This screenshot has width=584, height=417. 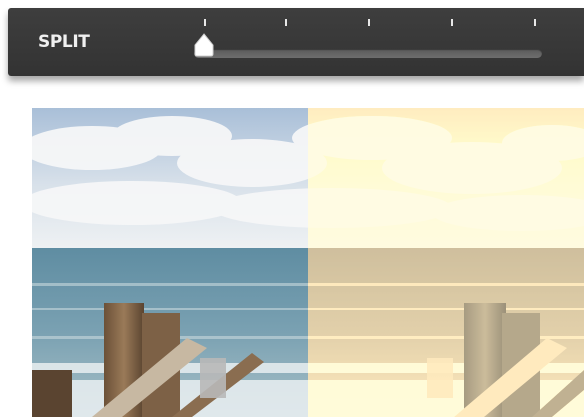 What do you see at coordinates (366, 43) in the screenshot?
I see `split-slider` at bounding box center [366, 43].